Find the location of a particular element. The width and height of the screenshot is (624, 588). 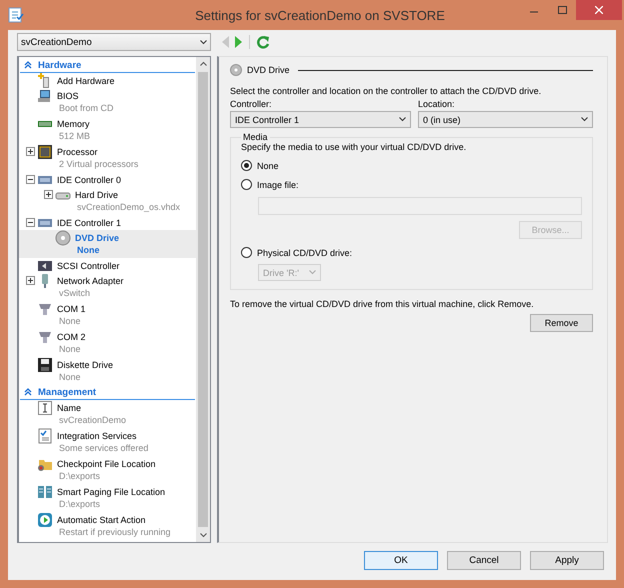

tree-item: COM 2 None is located at coordinates (107, 343).